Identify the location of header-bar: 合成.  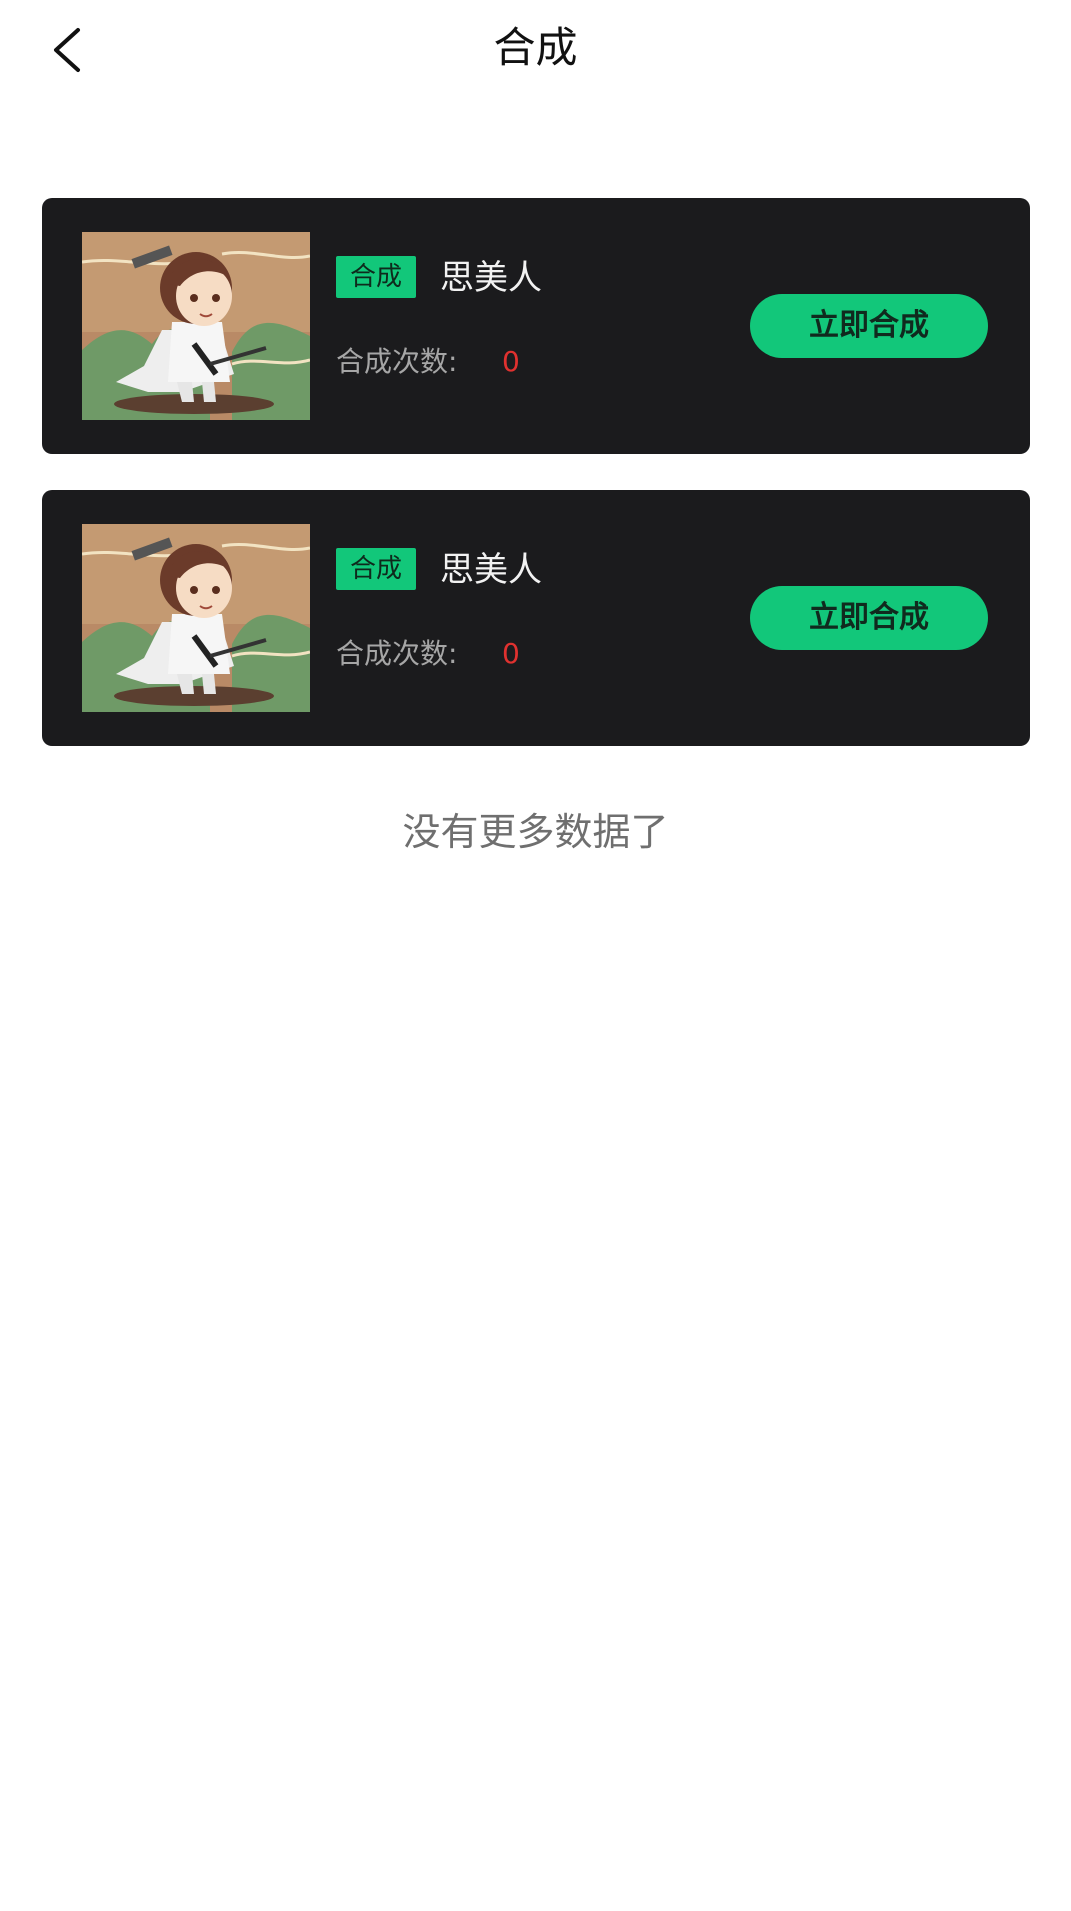
(535, 50).